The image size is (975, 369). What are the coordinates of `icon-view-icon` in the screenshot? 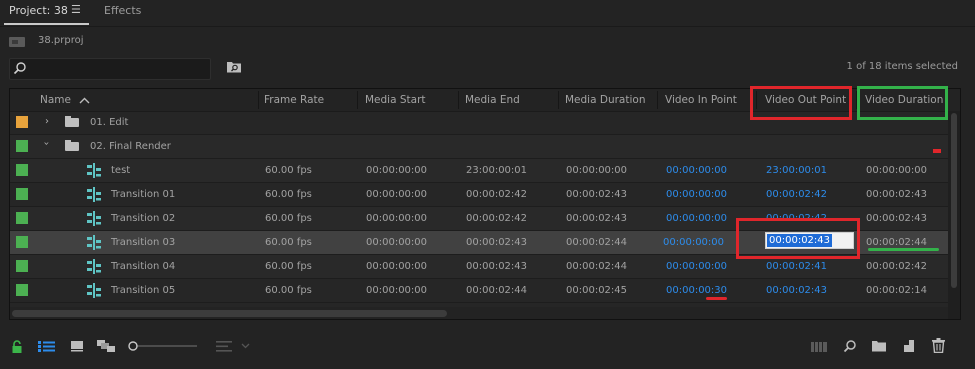 It's located at (77, 346).